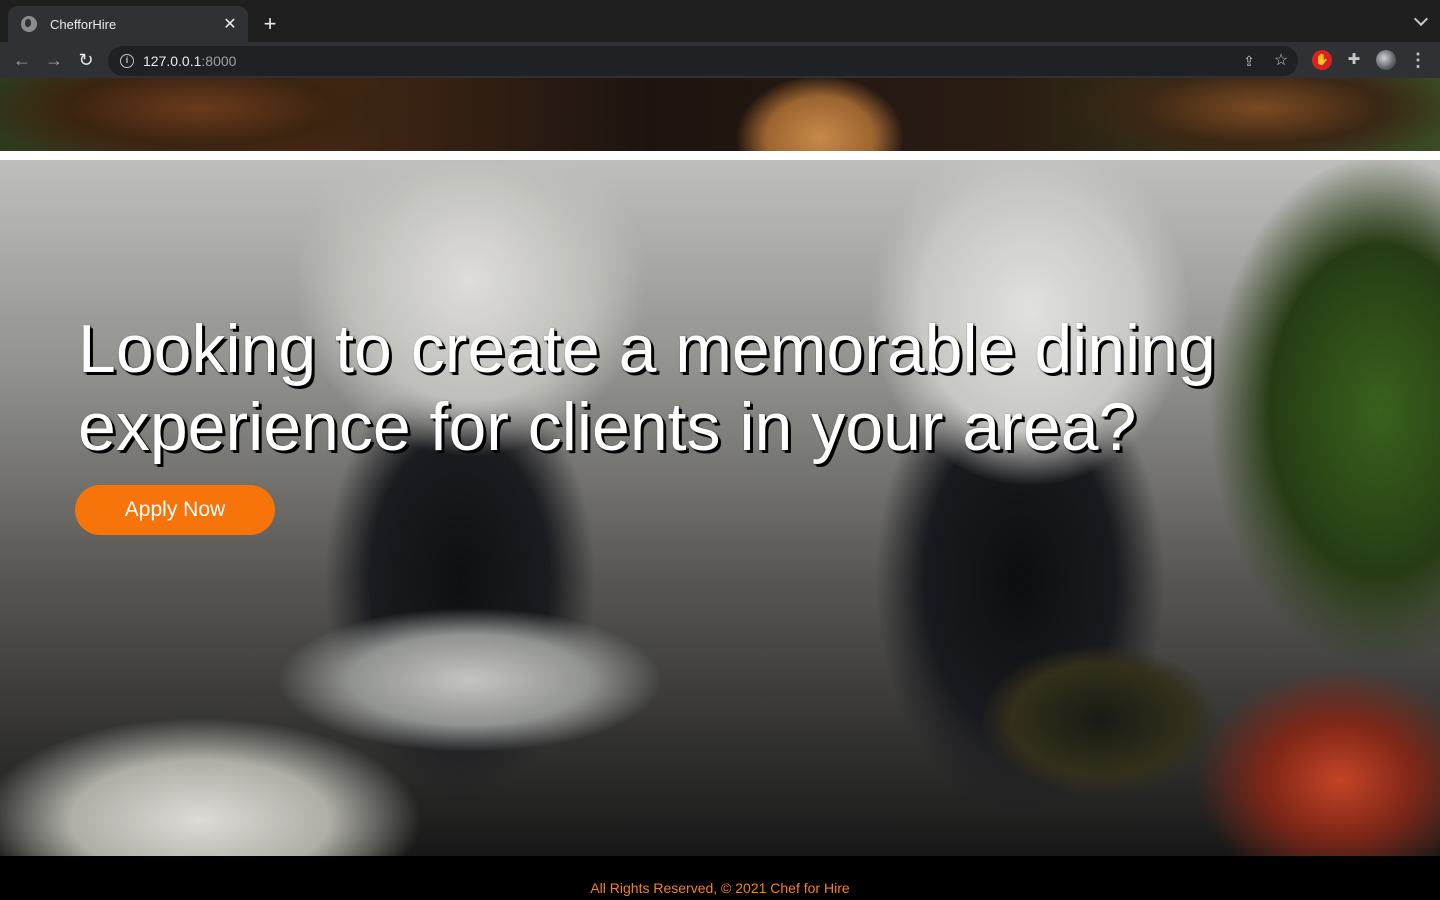 This screenshot has height=900, width=1440. I want to click on extension-stop-icon: ✋, so click(1322, 60).